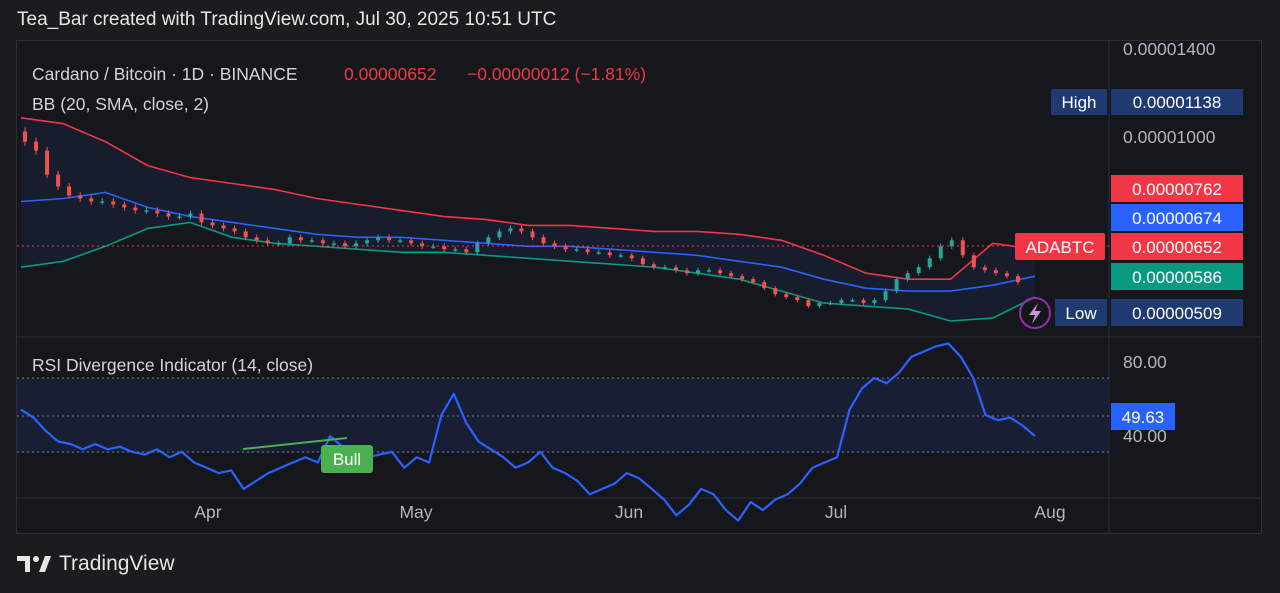  Describe the element at coordinates (117, 563) in the screenshot. I see `footer-brand: TradingView` at that location.